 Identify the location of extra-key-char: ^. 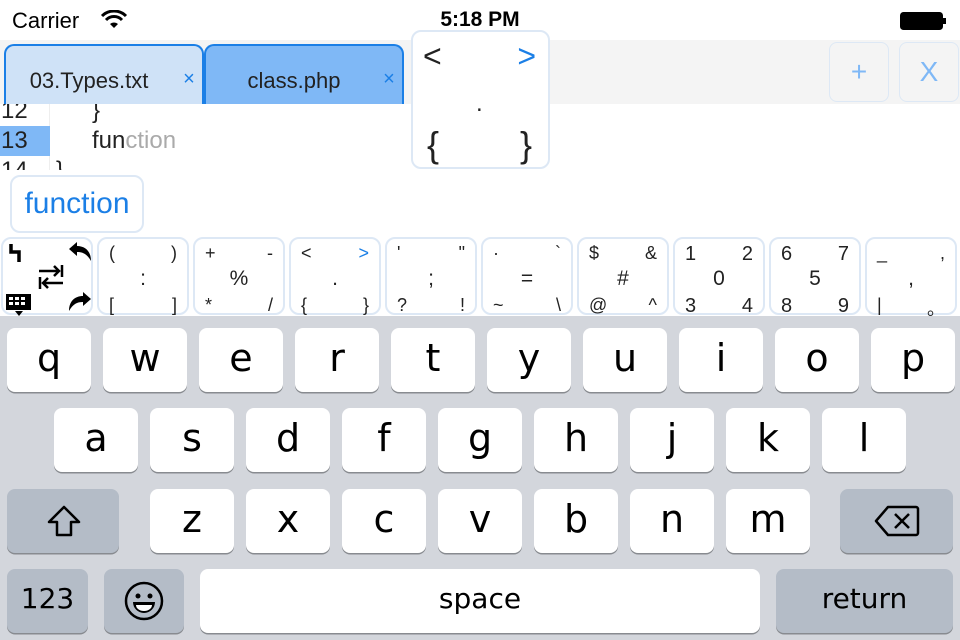
(653, 305).